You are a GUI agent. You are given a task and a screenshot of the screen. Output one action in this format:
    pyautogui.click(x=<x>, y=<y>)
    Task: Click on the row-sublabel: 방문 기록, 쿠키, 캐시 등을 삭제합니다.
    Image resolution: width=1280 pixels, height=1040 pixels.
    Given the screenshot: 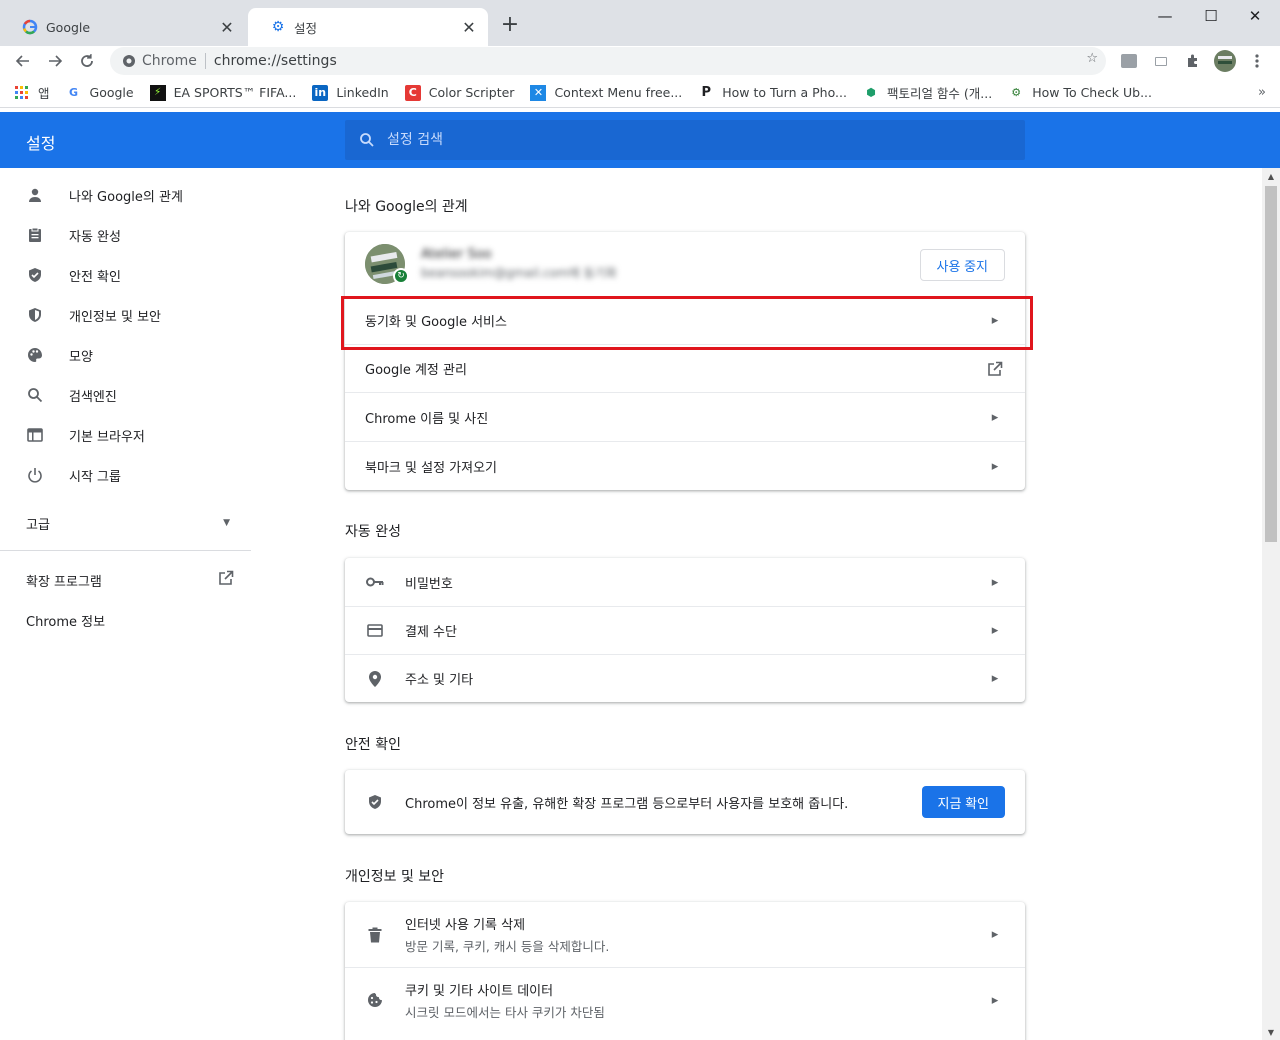 What is the action you would take?
    pyautogui.click(x=507, y=946)
    